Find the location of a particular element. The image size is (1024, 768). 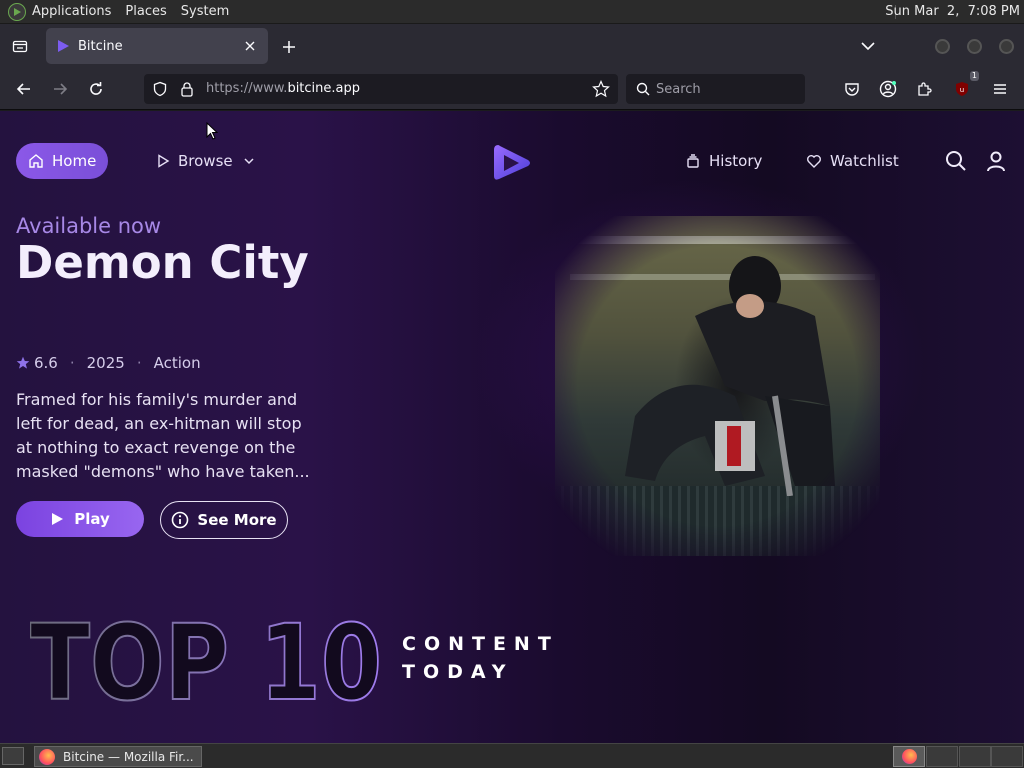

mouse-cursor-icon is located at coordinates (212, 131).